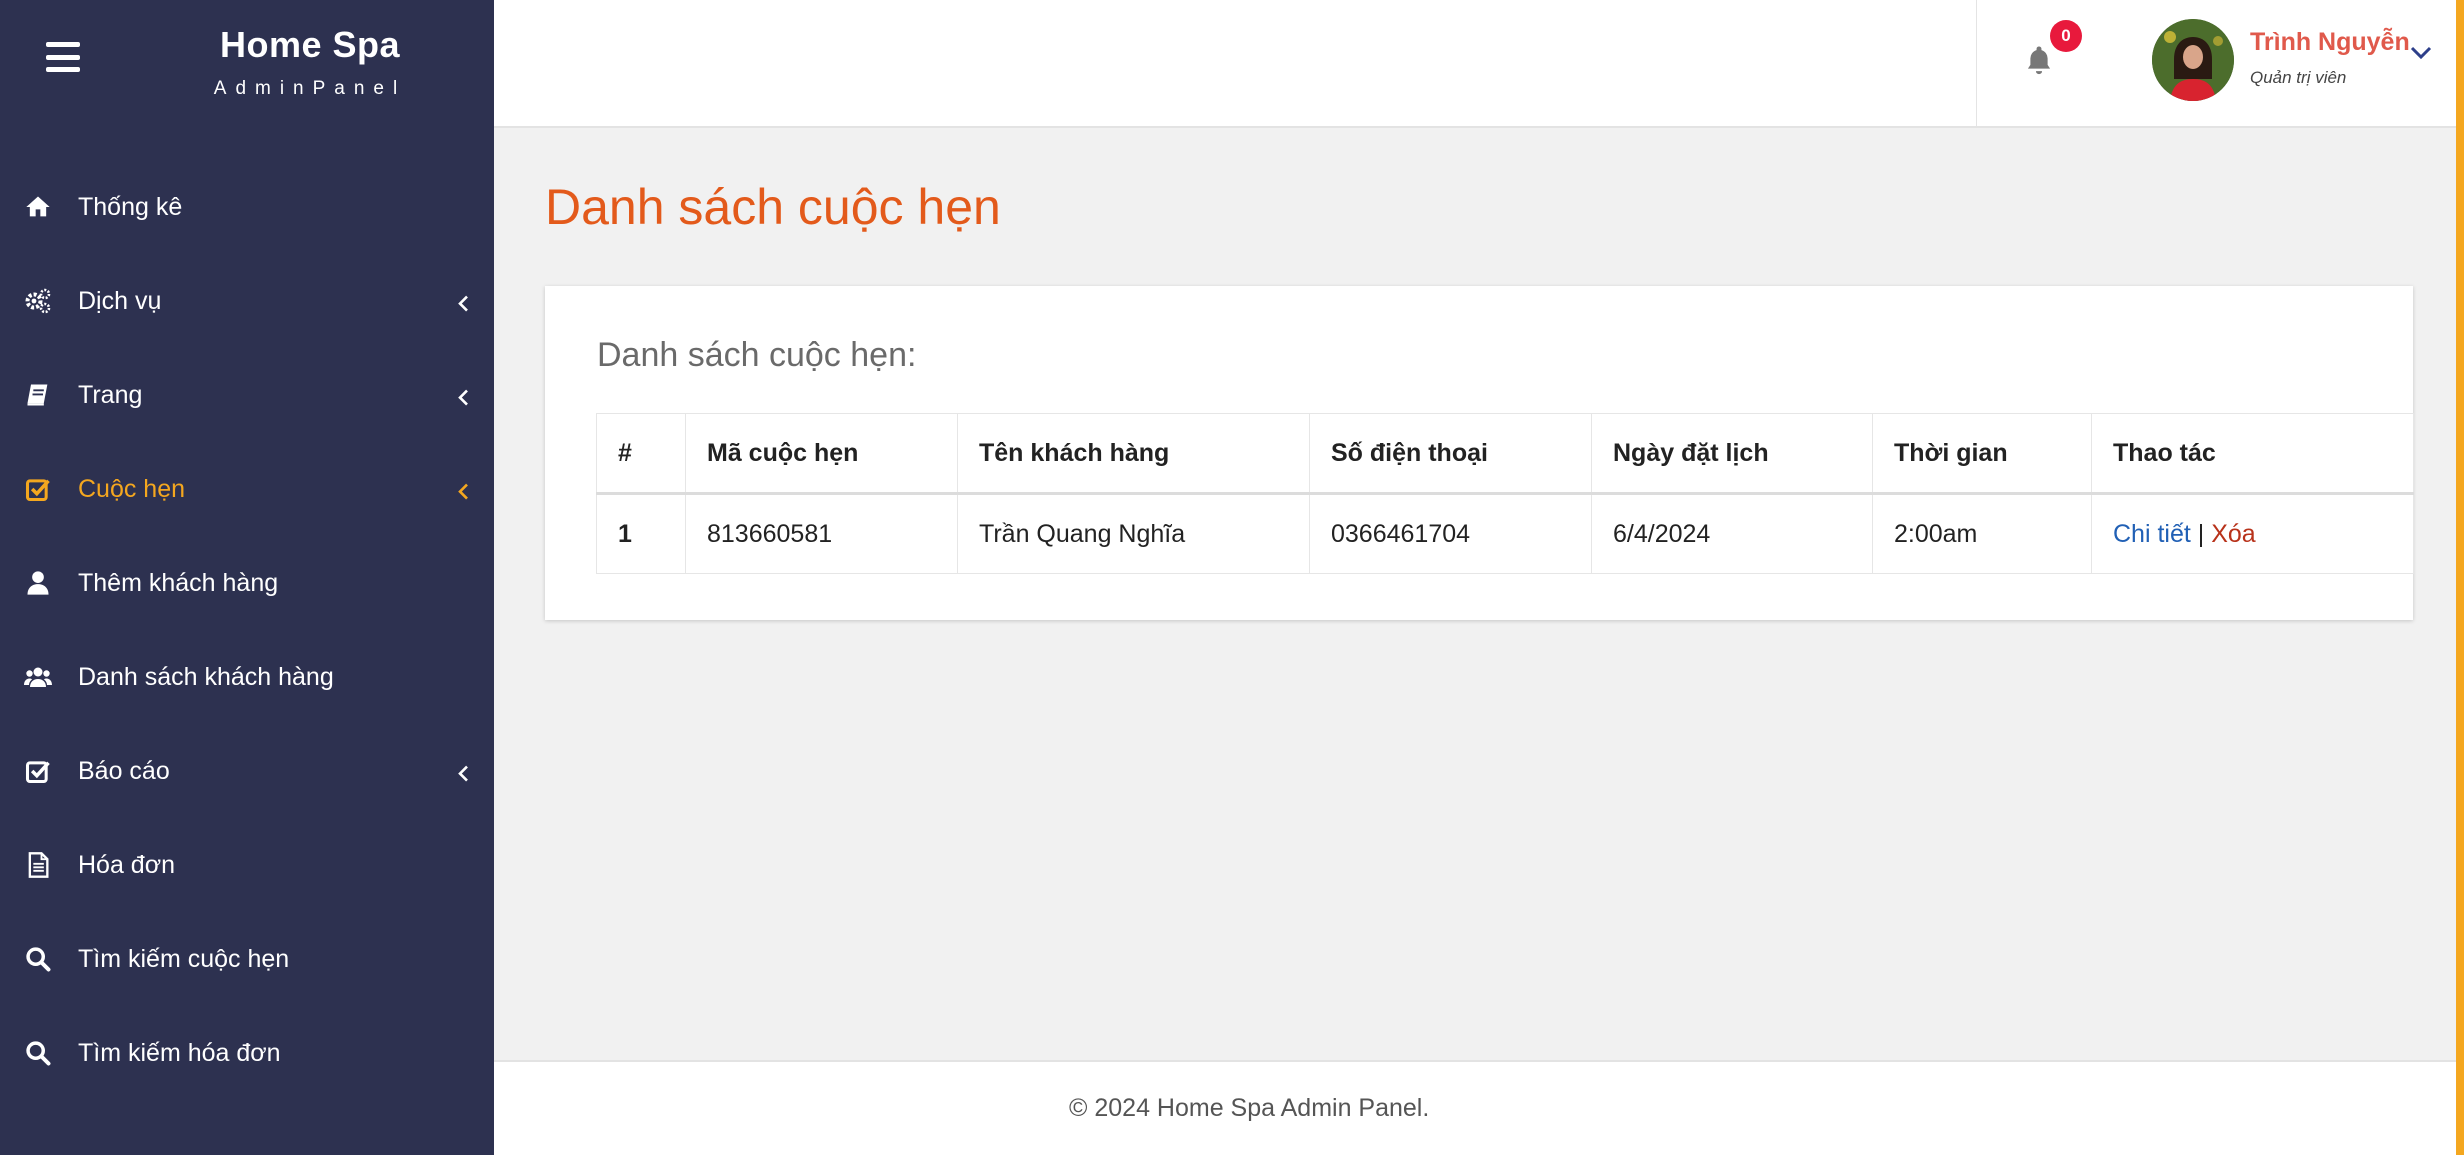  What do you see at coordinates (821, 454) in the screenshot?
I see `column-header: Mã cuộc hẹn` at bounding box center [821, 454].